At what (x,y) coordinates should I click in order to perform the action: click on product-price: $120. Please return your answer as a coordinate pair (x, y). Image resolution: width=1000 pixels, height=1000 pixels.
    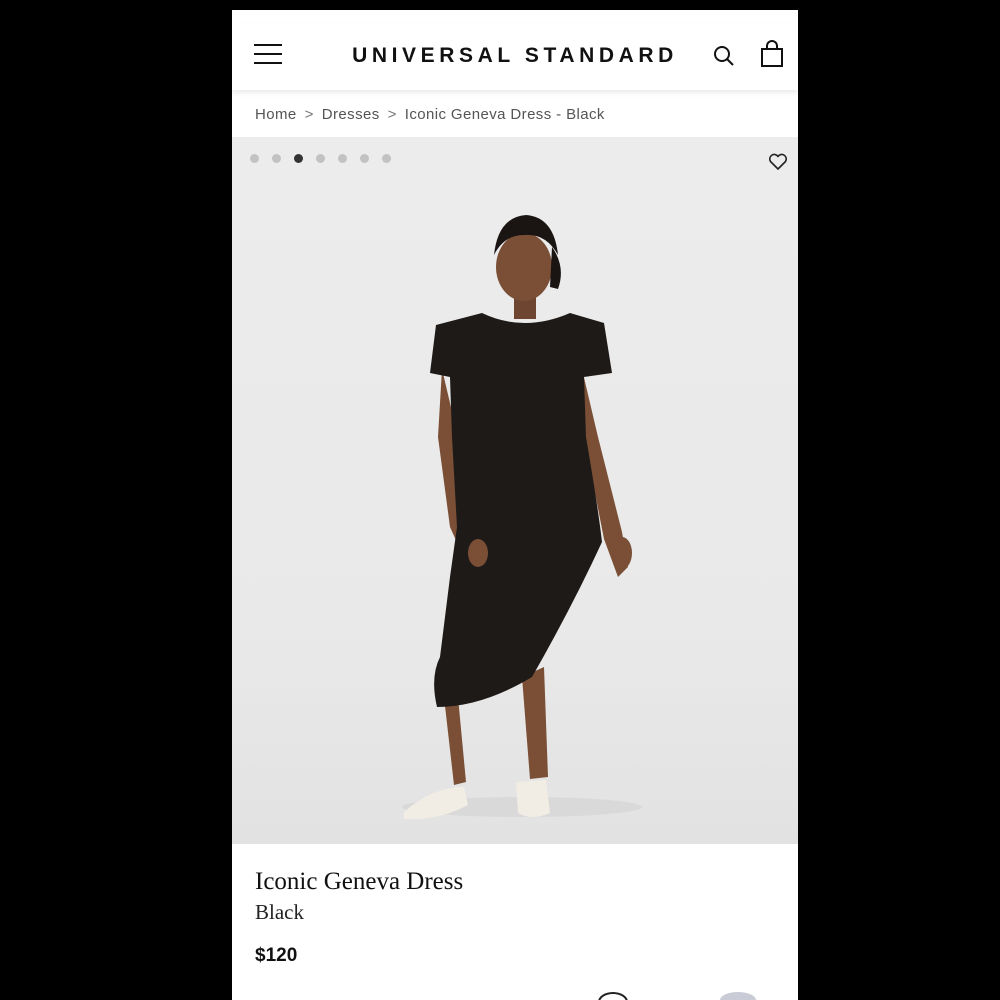
    Looking at the image, I should click on (276, 955).